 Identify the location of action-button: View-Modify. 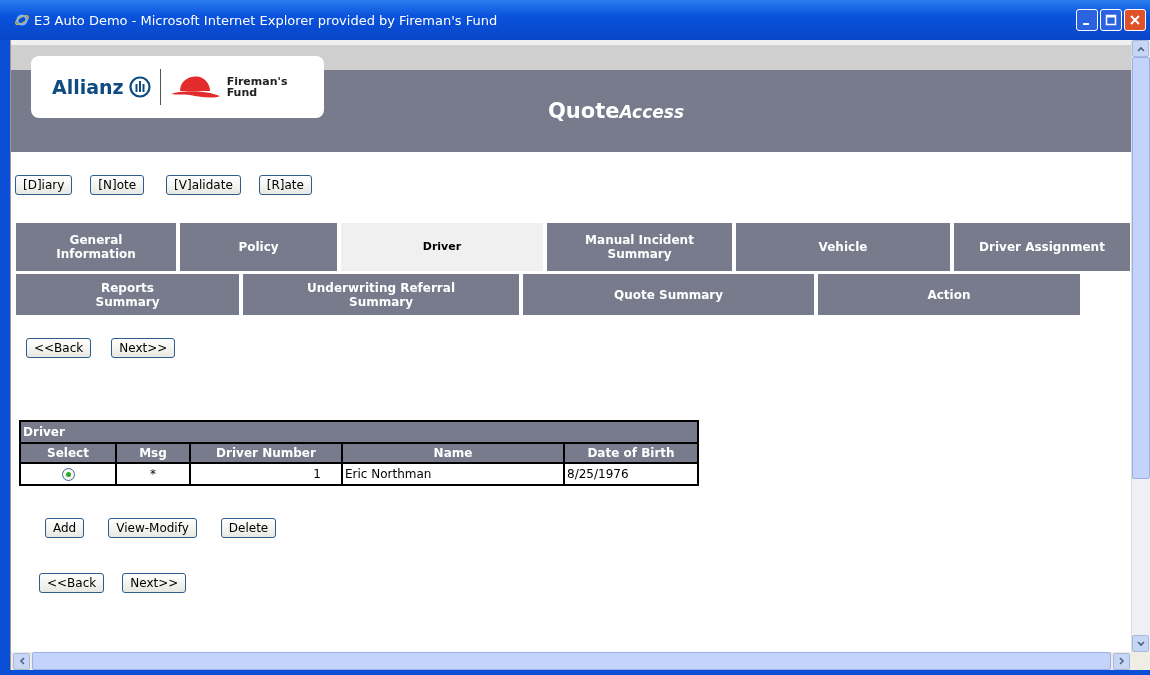
(152, 528).